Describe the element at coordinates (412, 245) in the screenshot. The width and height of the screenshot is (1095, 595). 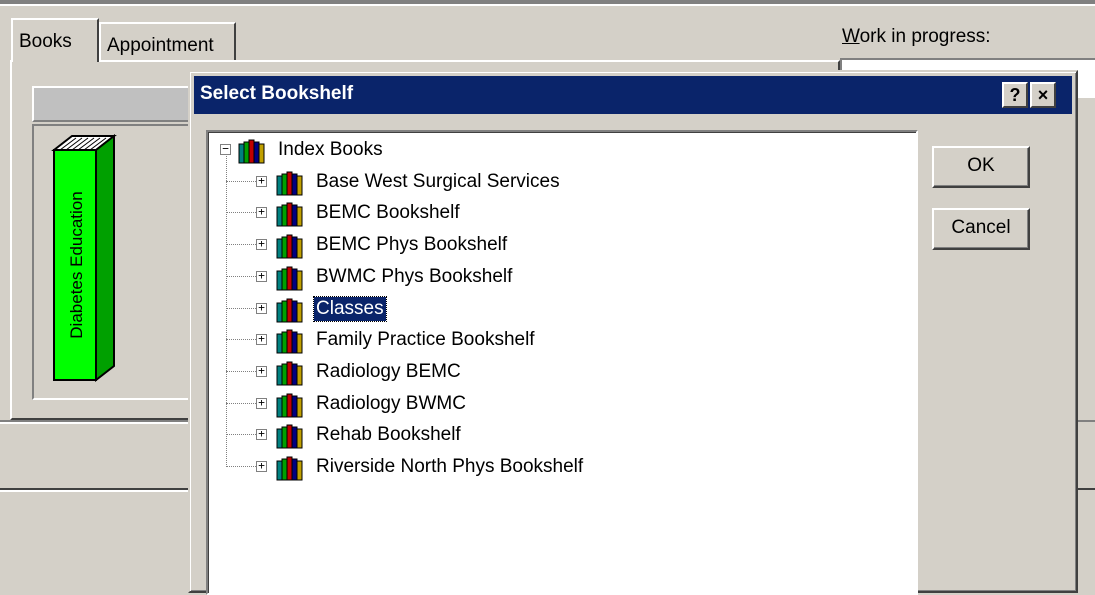
I see `tree-item-label: BEMC Phys Bookshelf` at that location.